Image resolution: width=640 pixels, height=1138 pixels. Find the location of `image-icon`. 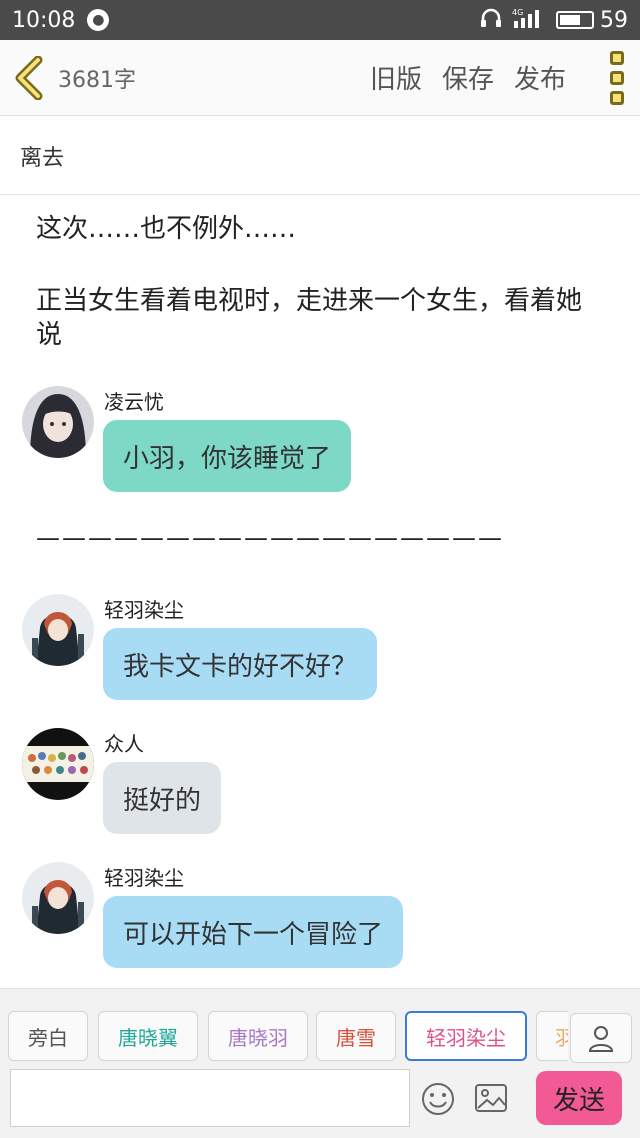

image-icon is located at coordinates (491, 1098).